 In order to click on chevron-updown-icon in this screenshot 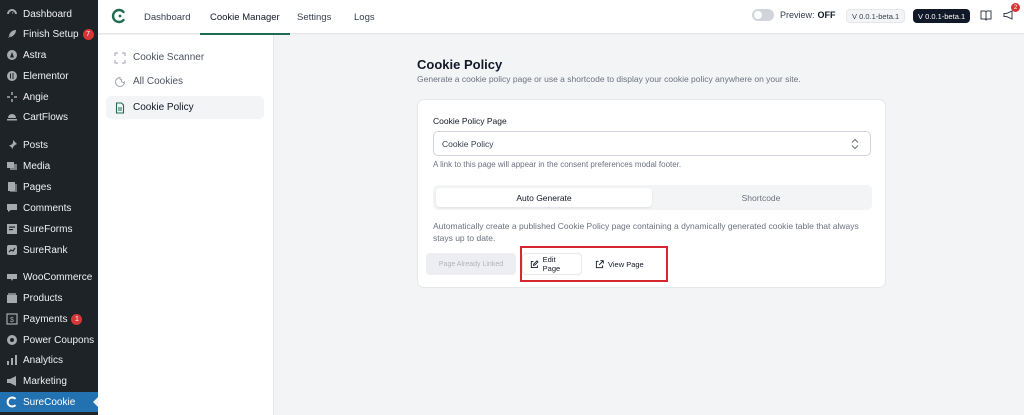, I will do `click(855, 144)`.